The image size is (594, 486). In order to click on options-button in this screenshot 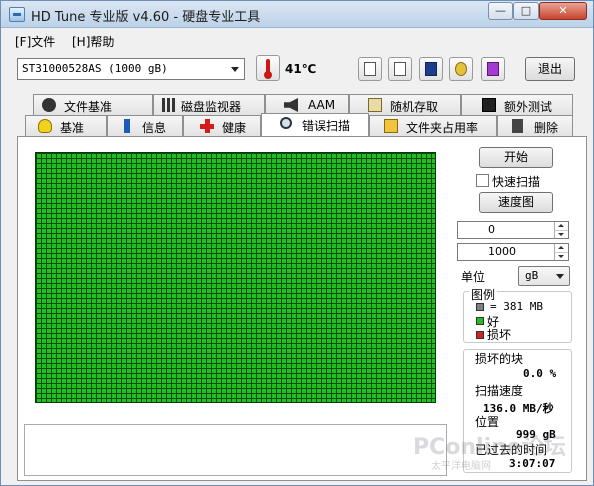, I will do `click(461, 69)`.